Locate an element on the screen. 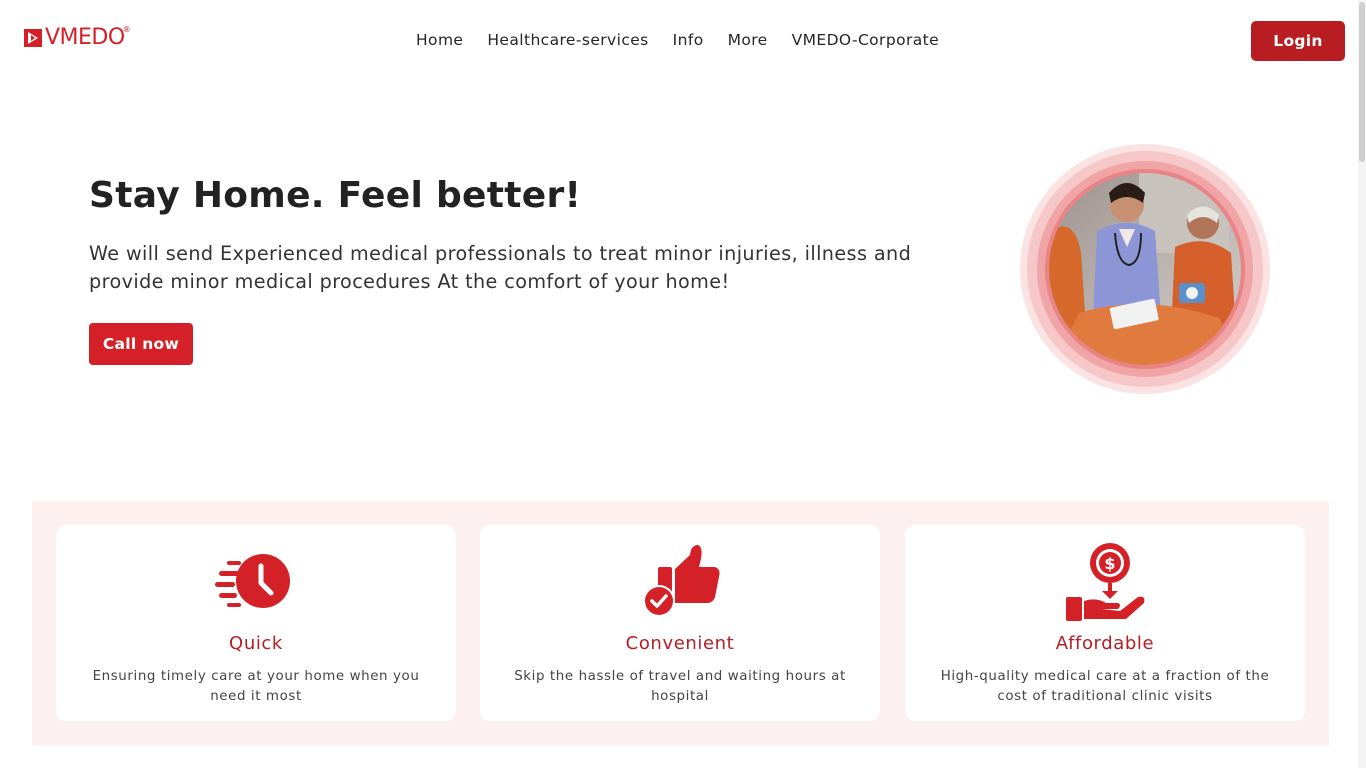  nav-more: More is located at coordinates (748, 40).